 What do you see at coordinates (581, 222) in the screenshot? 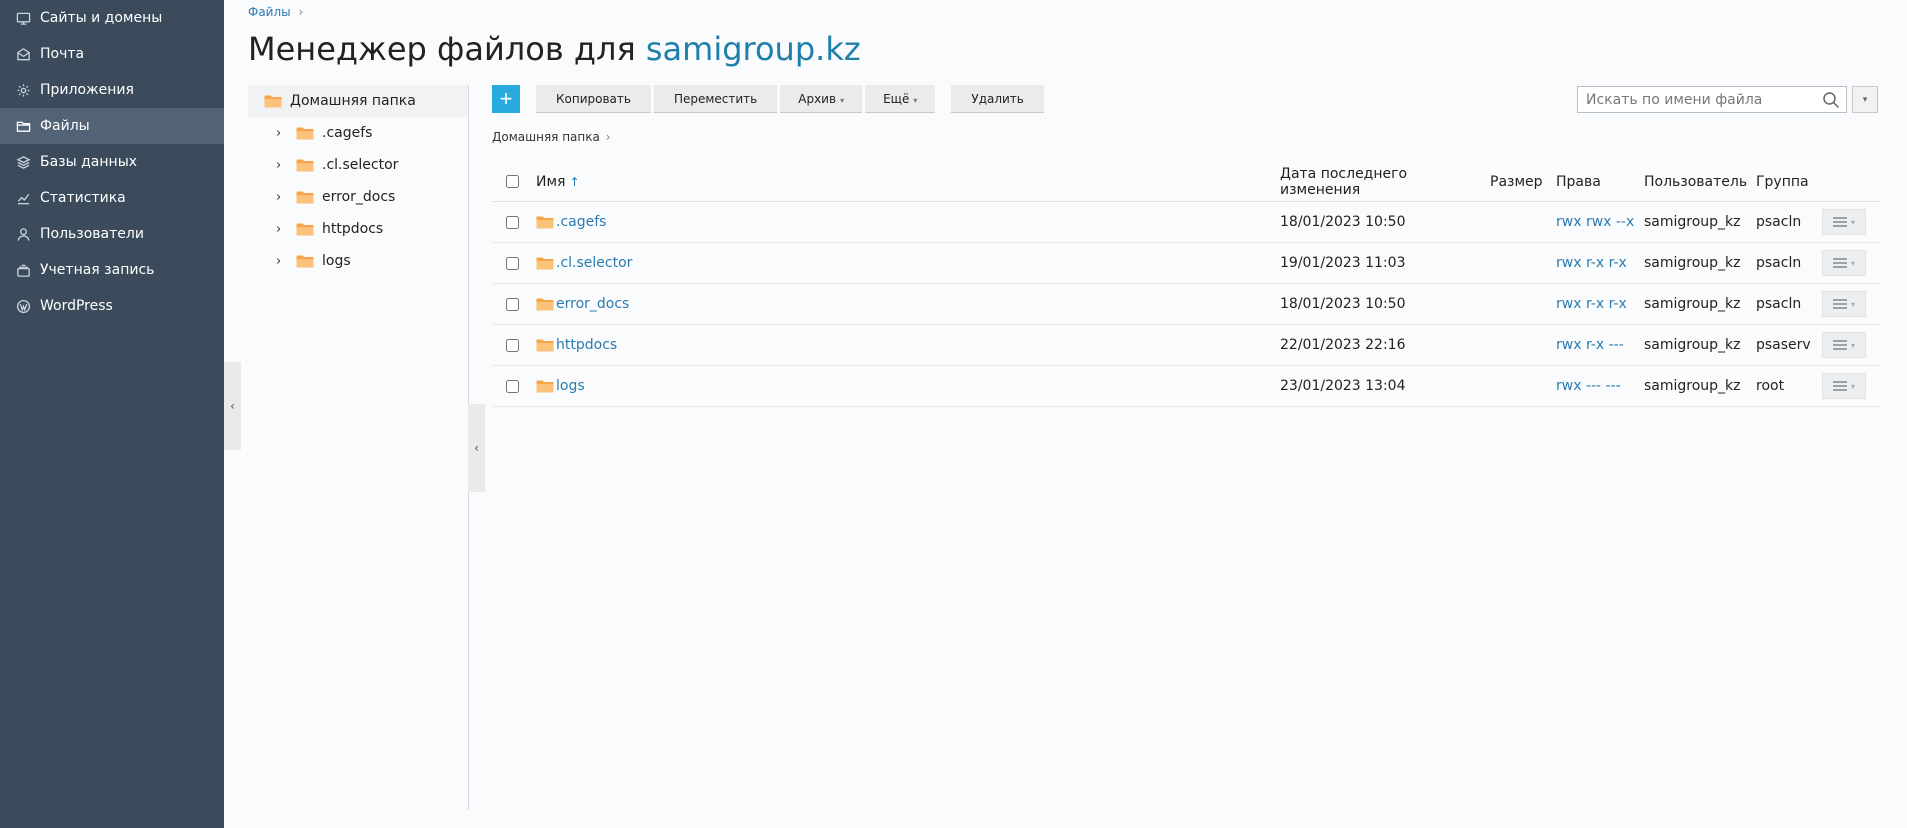
I see `row-name-link: .cagefs` at bounding box center [581, 222].